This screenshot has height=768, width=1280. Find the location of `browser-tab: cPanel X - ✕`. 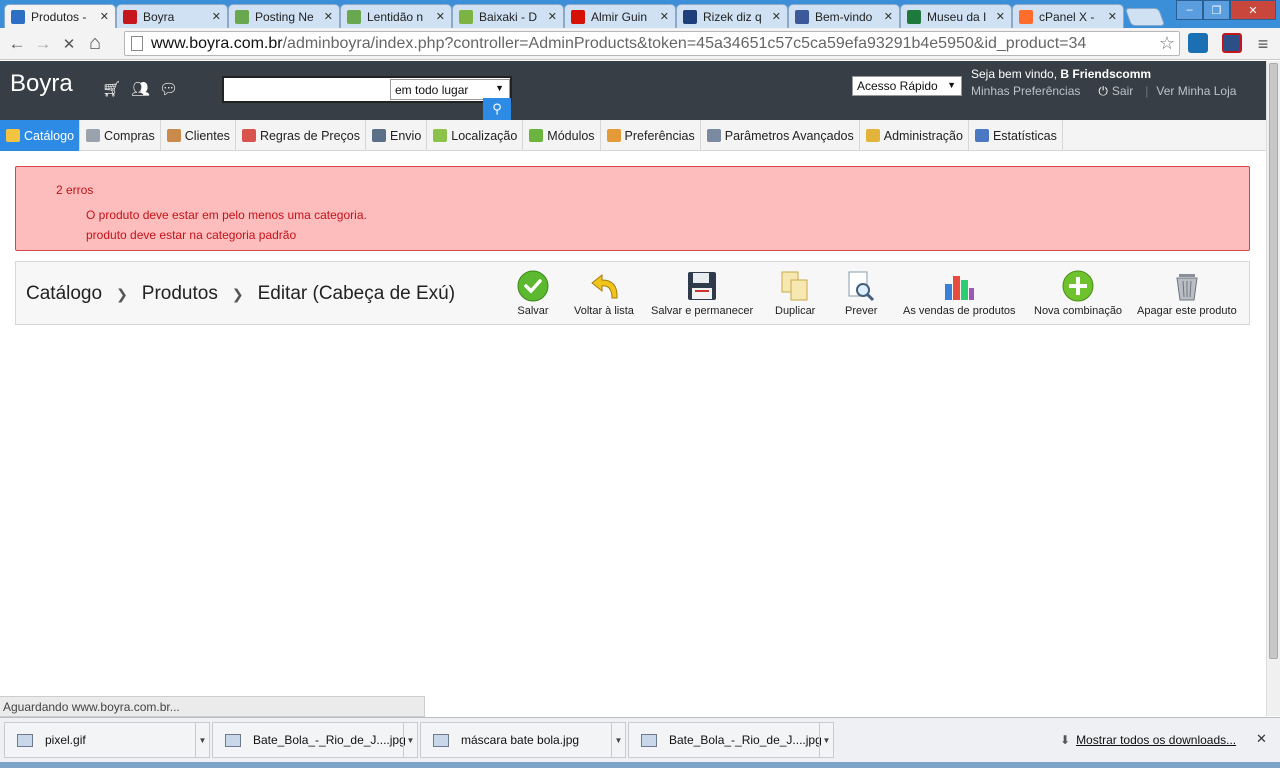

browser-tab: cPanel X - ✕ is located at coordinates (1068, 16).